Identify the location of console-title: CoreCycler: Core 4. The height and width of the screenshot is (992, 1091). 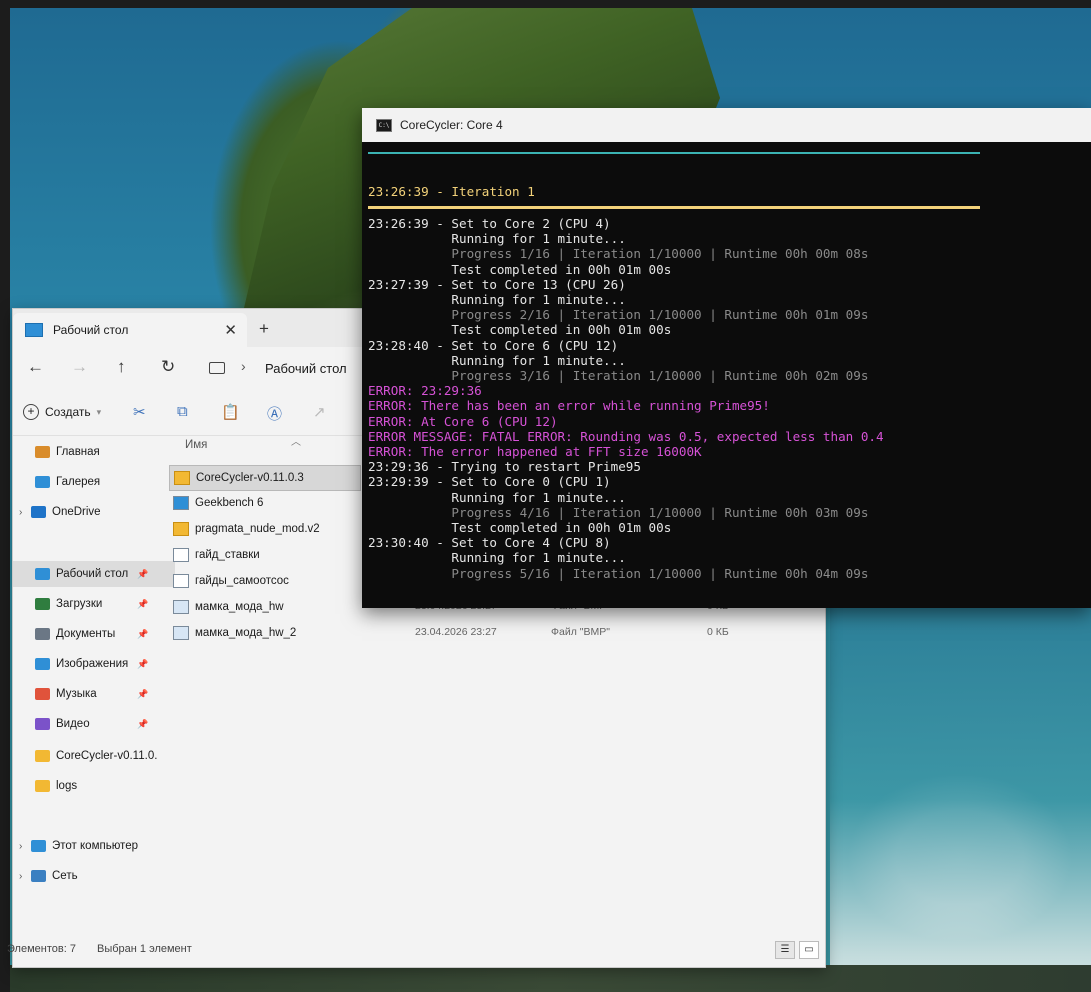
(451, 125).